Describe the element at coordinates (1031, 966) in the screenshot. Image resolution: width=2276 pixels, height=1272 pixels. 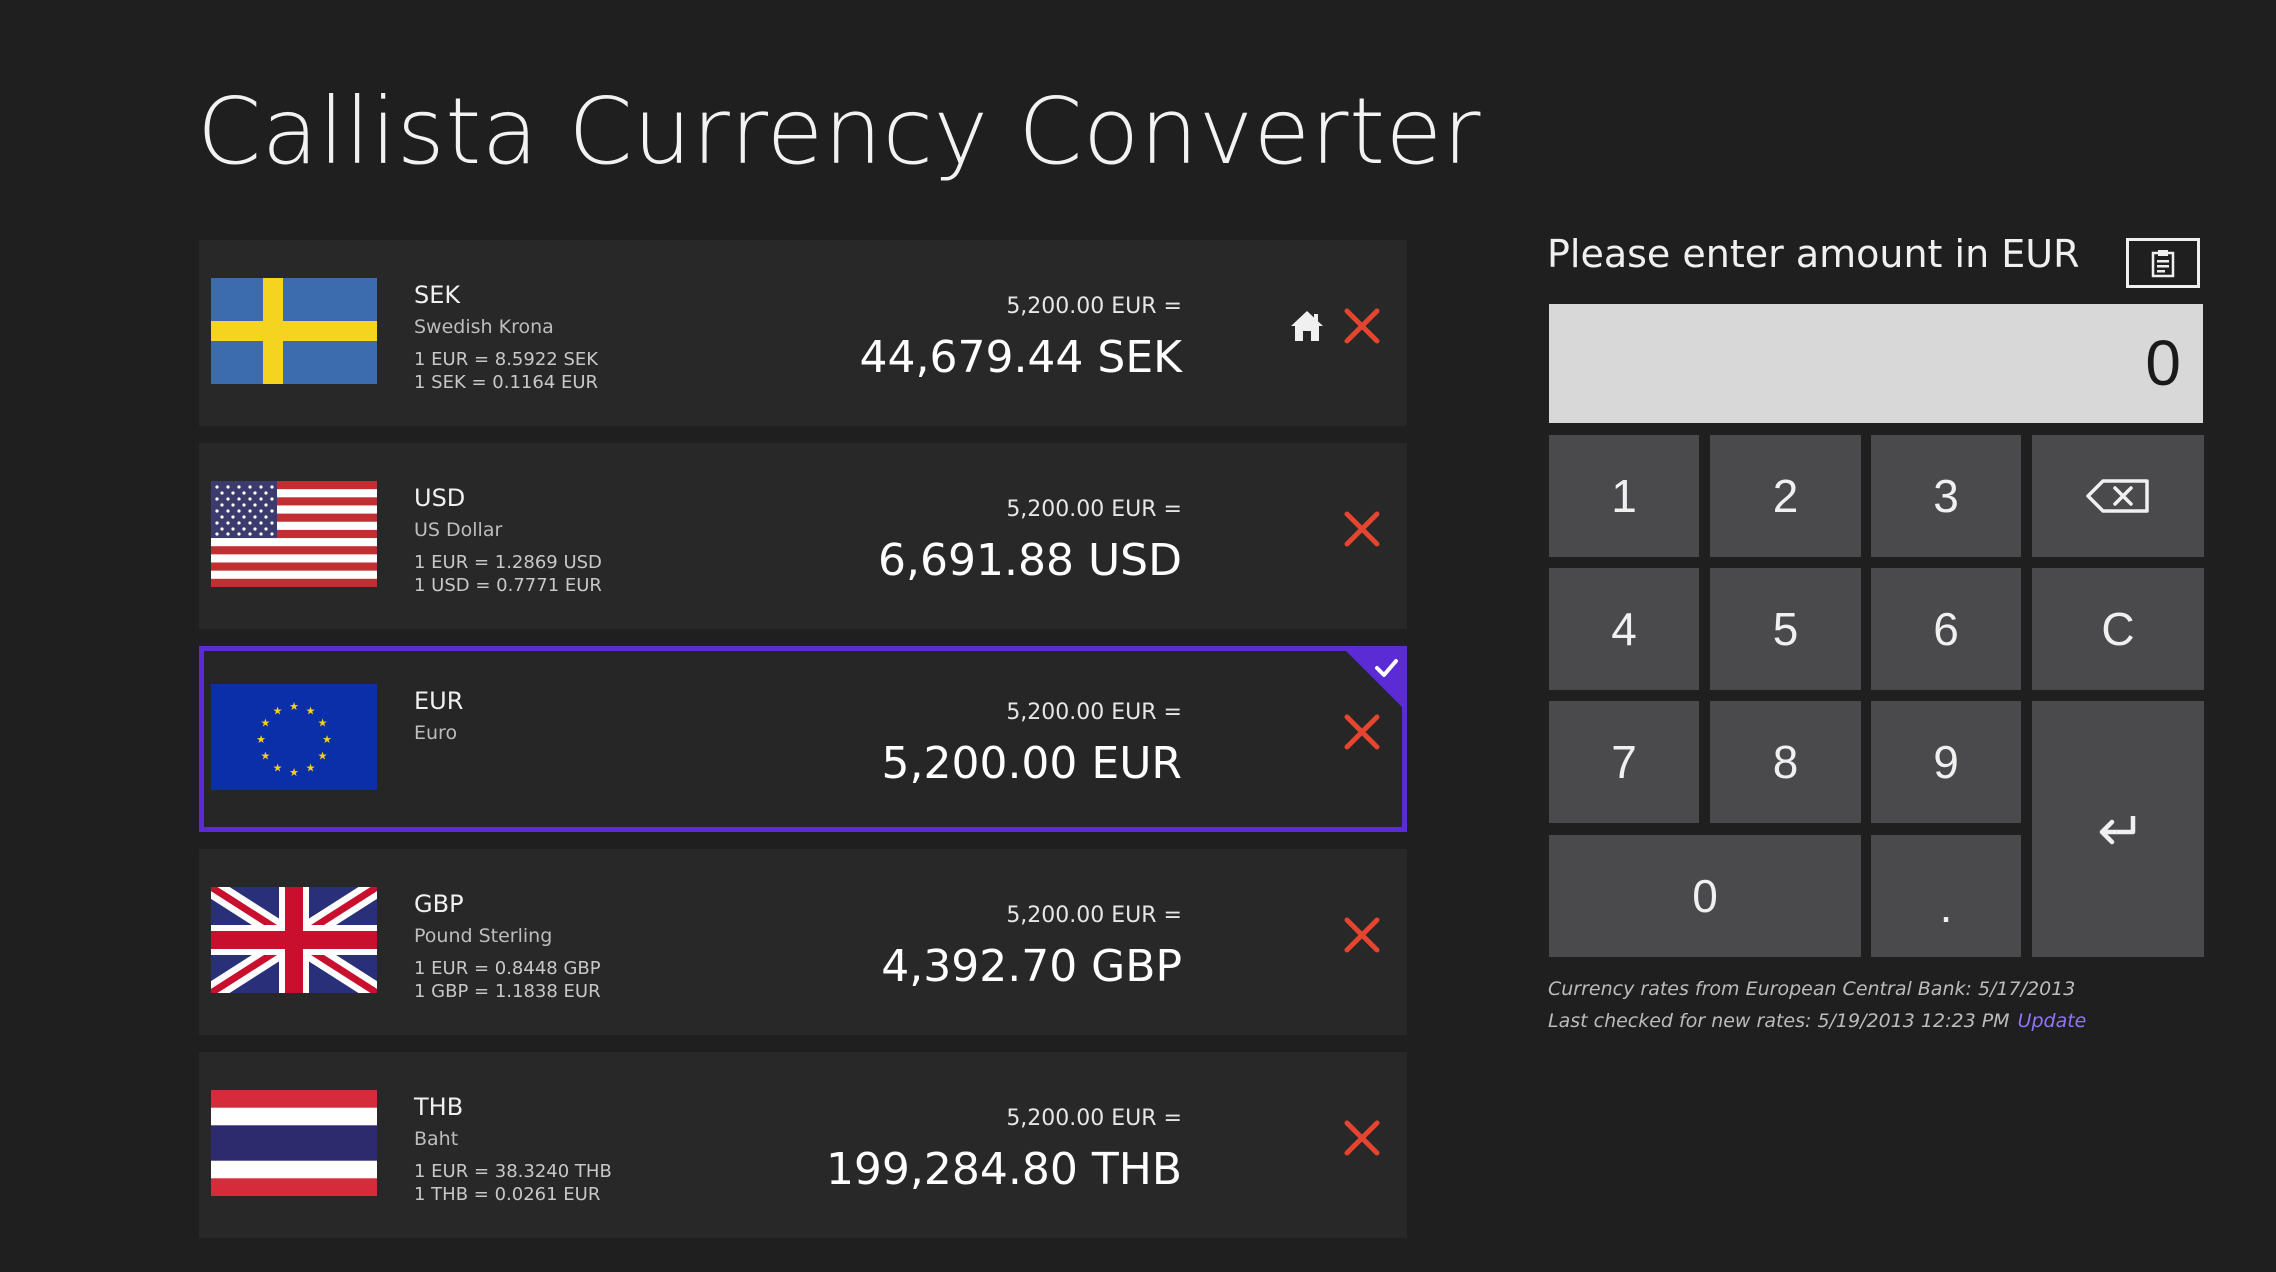
I see `converted-amount: 4,392.70 GBP` at that location.